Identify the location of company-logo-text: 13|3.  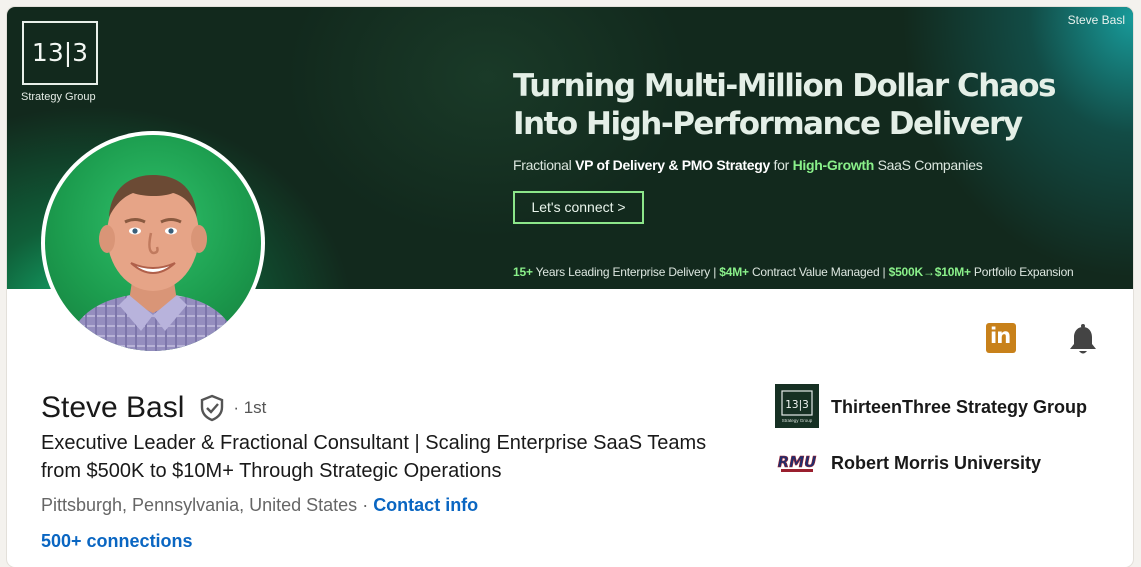
(797, 405).